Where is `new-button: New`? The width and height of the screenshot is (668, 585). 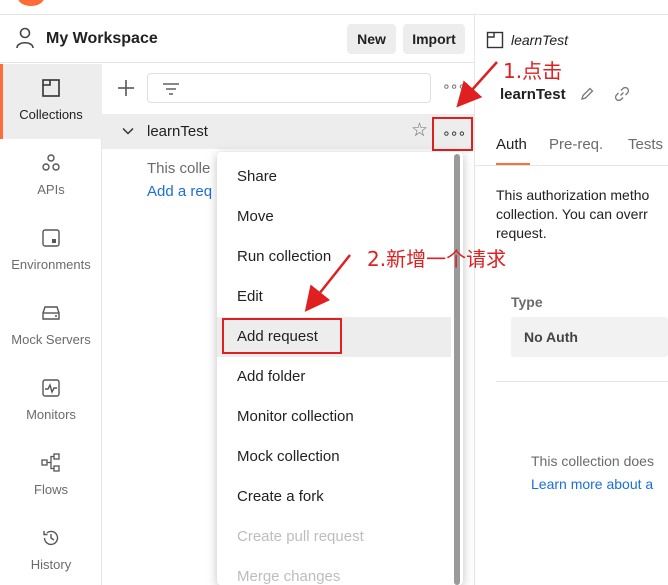 new-button: New is located at coordinates (371, 39).